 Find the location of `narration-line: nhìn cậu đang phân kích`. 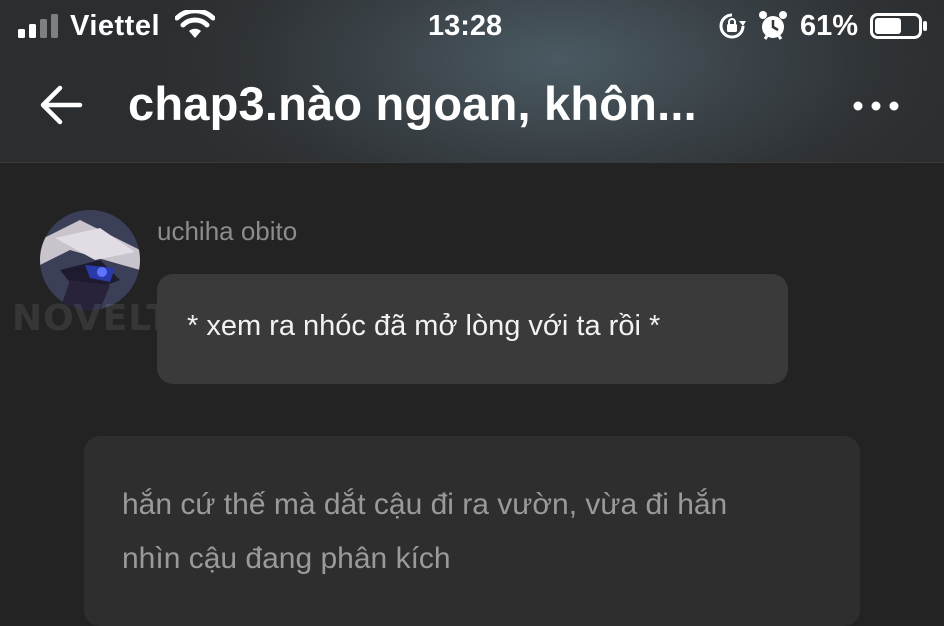

narration-line: nhìn cậu đang phân kích is located at coordinates (286, 558).